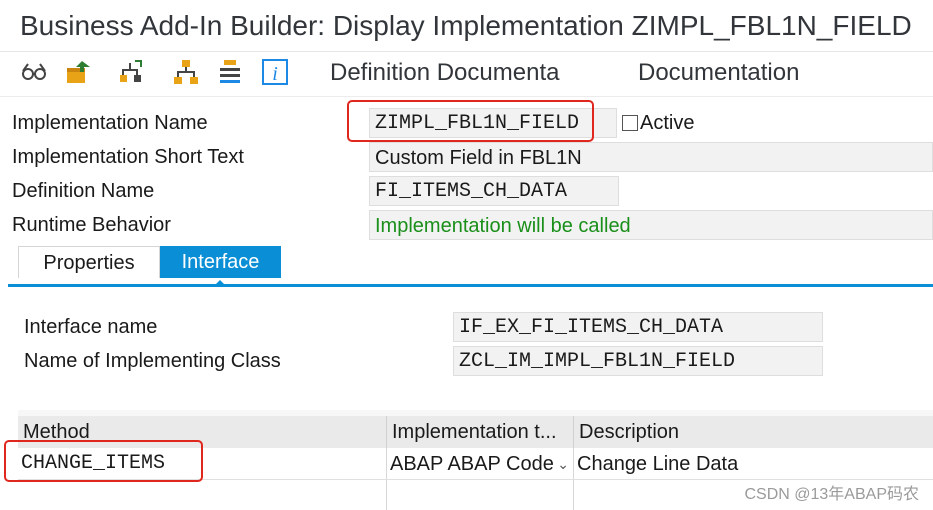  I want to click on svg-text: i, so click(275, 74).